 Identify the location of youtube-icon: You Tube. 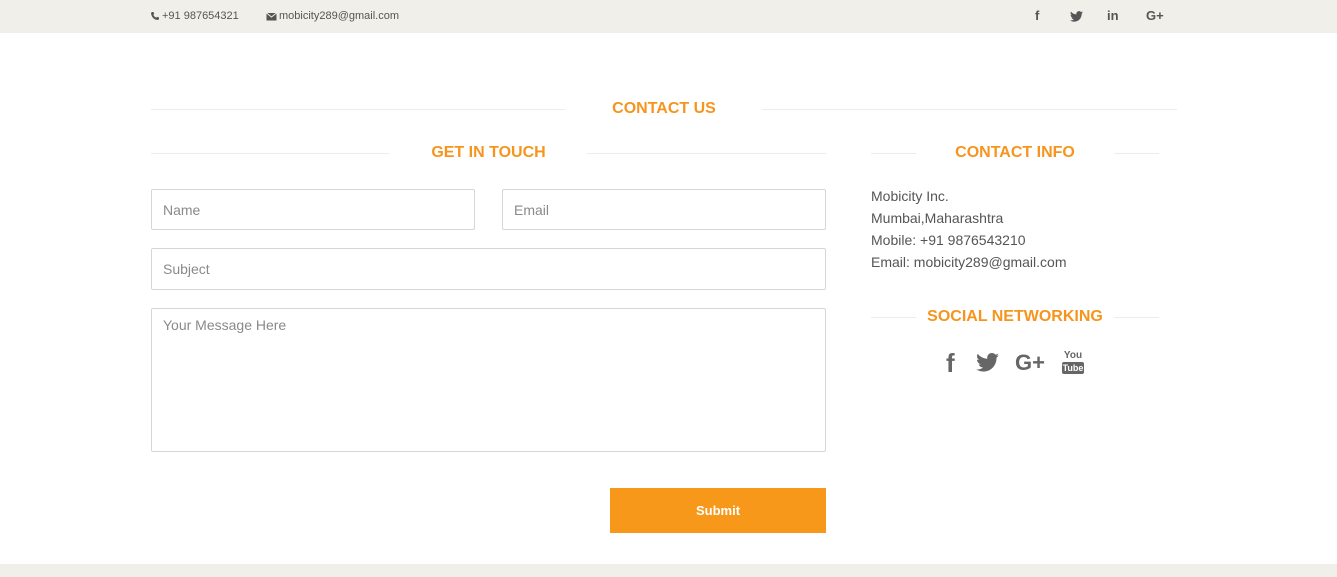
(1073, 362).